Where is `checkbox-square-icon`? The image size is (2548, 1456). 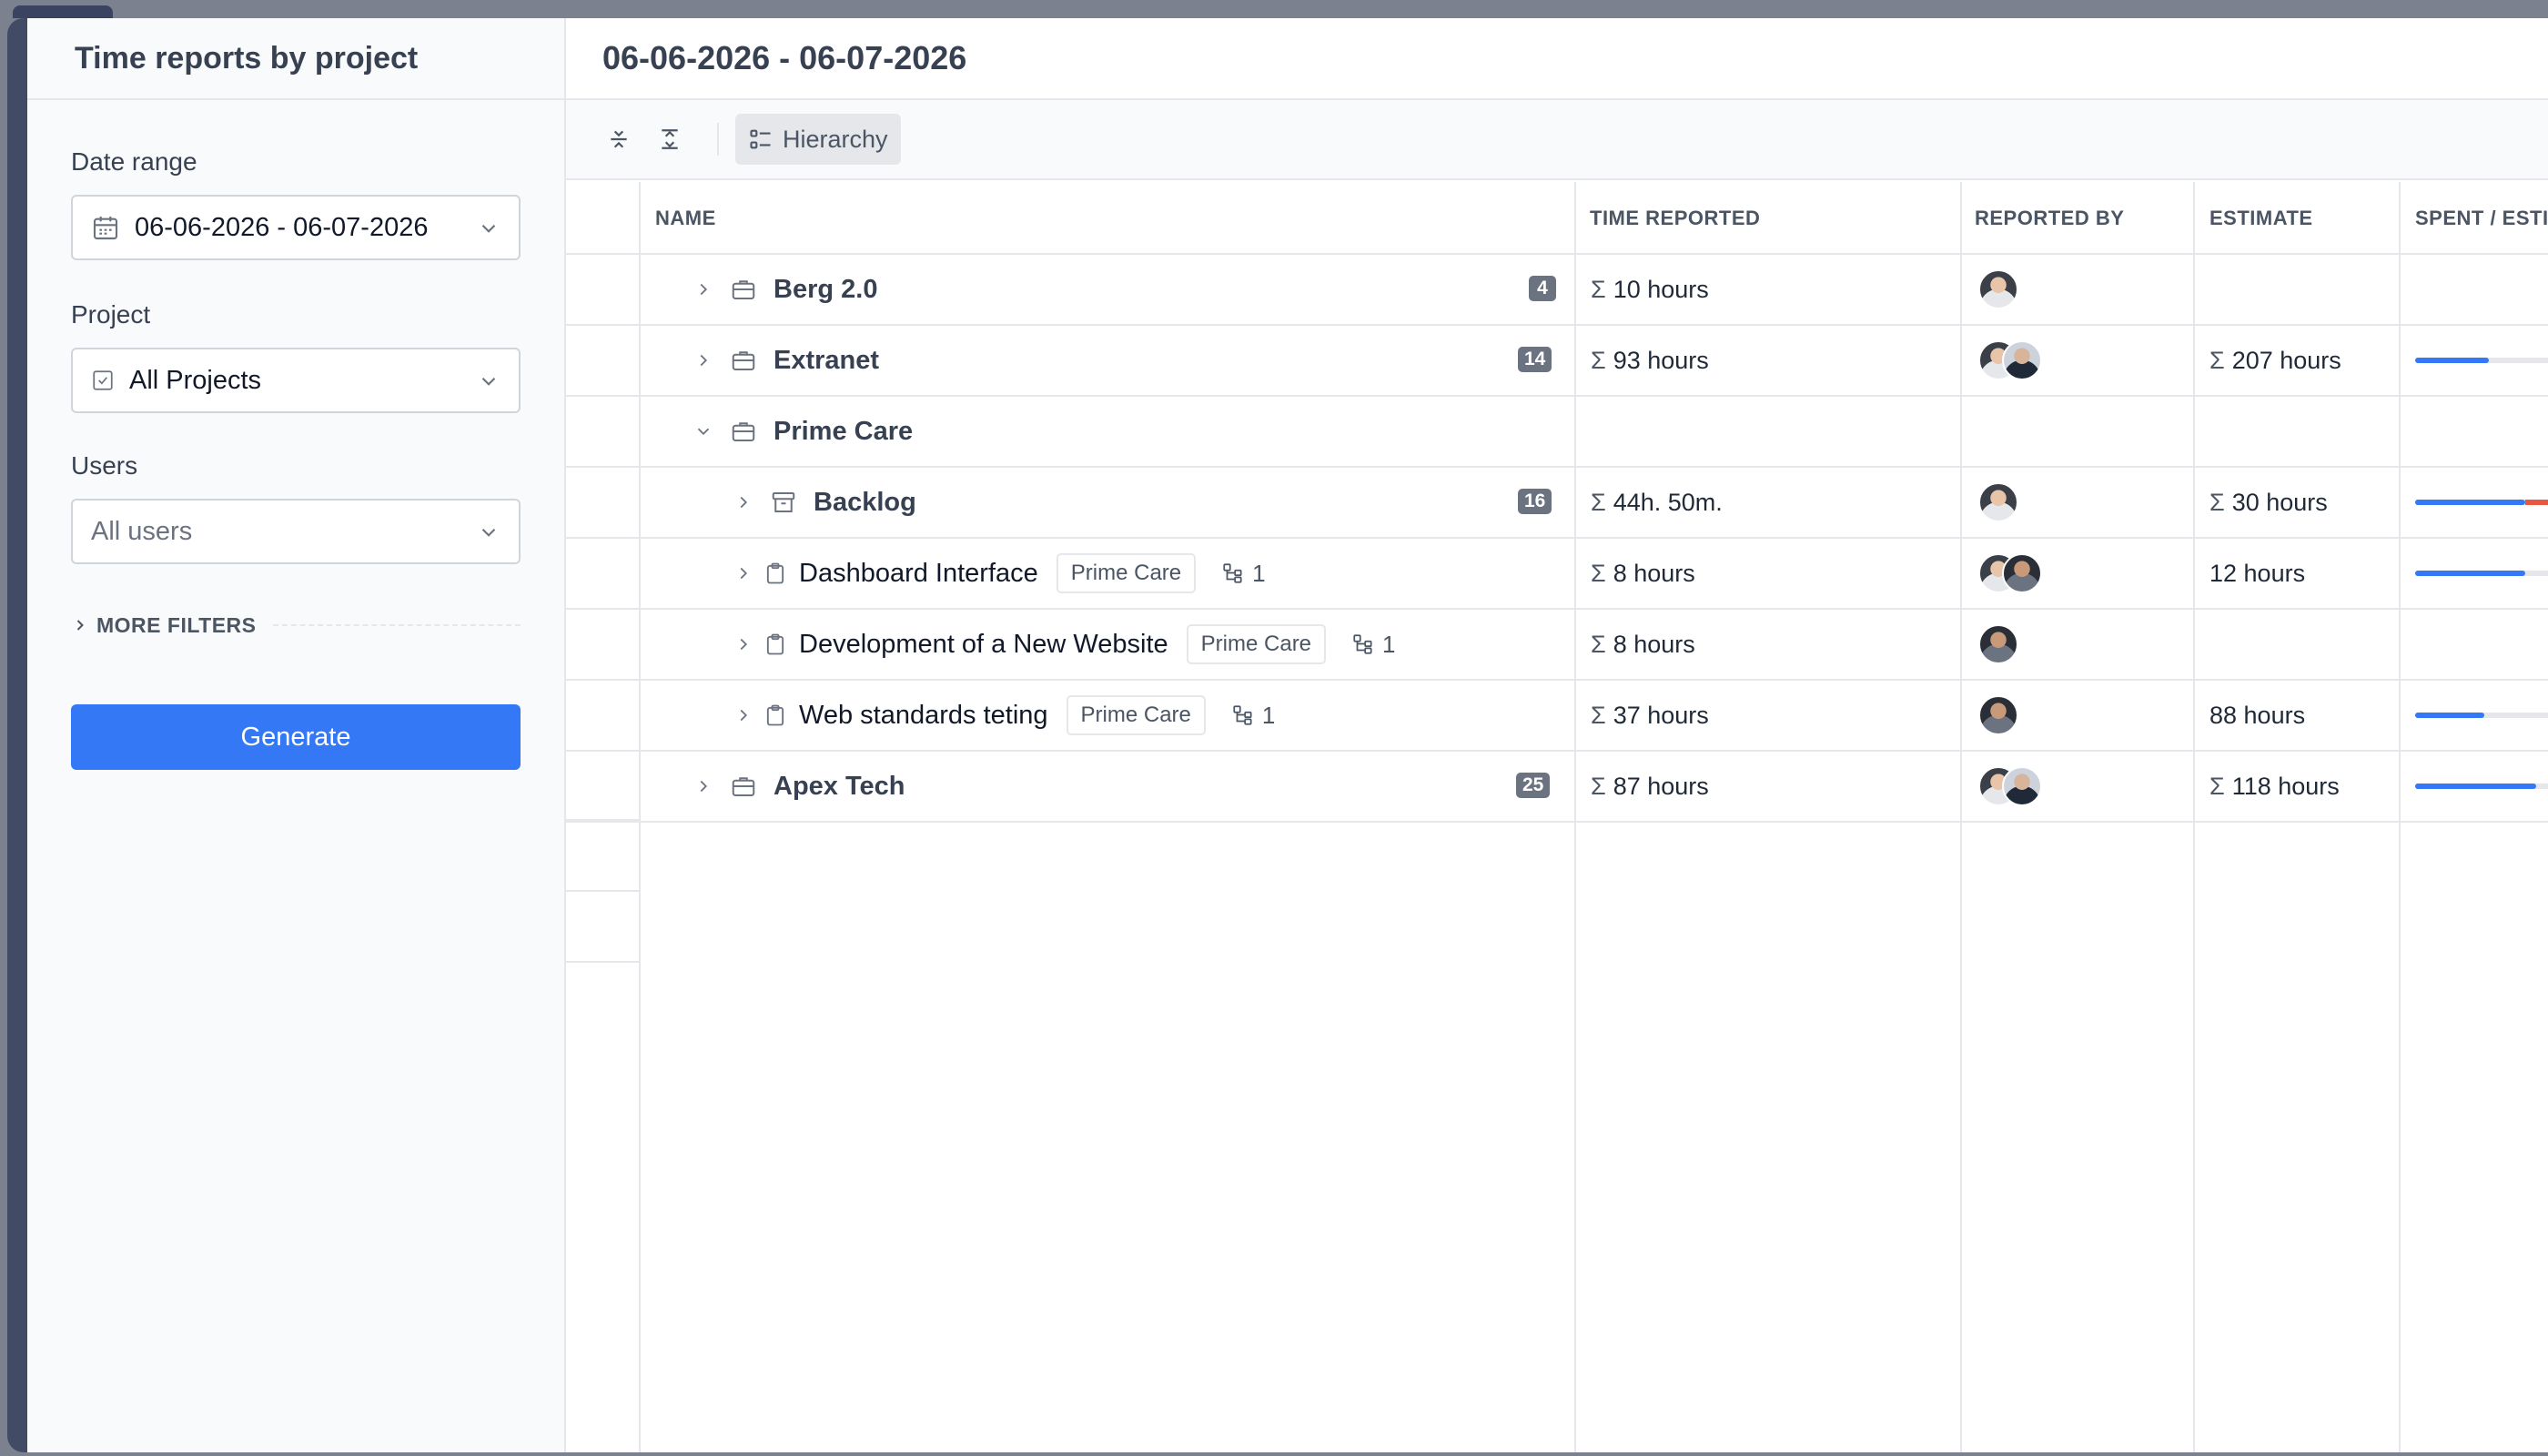
checkbox-square-icon is located at coordinates (103, 380).